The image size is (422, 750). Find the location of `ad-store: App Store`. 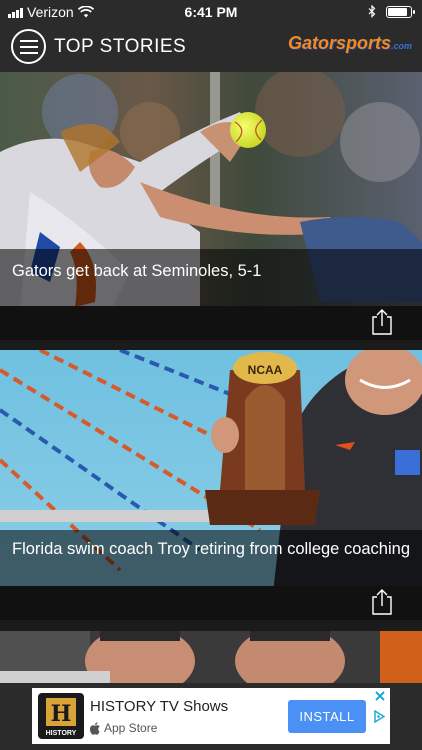

ad-store: App Store is located at coordinates (123, 728).